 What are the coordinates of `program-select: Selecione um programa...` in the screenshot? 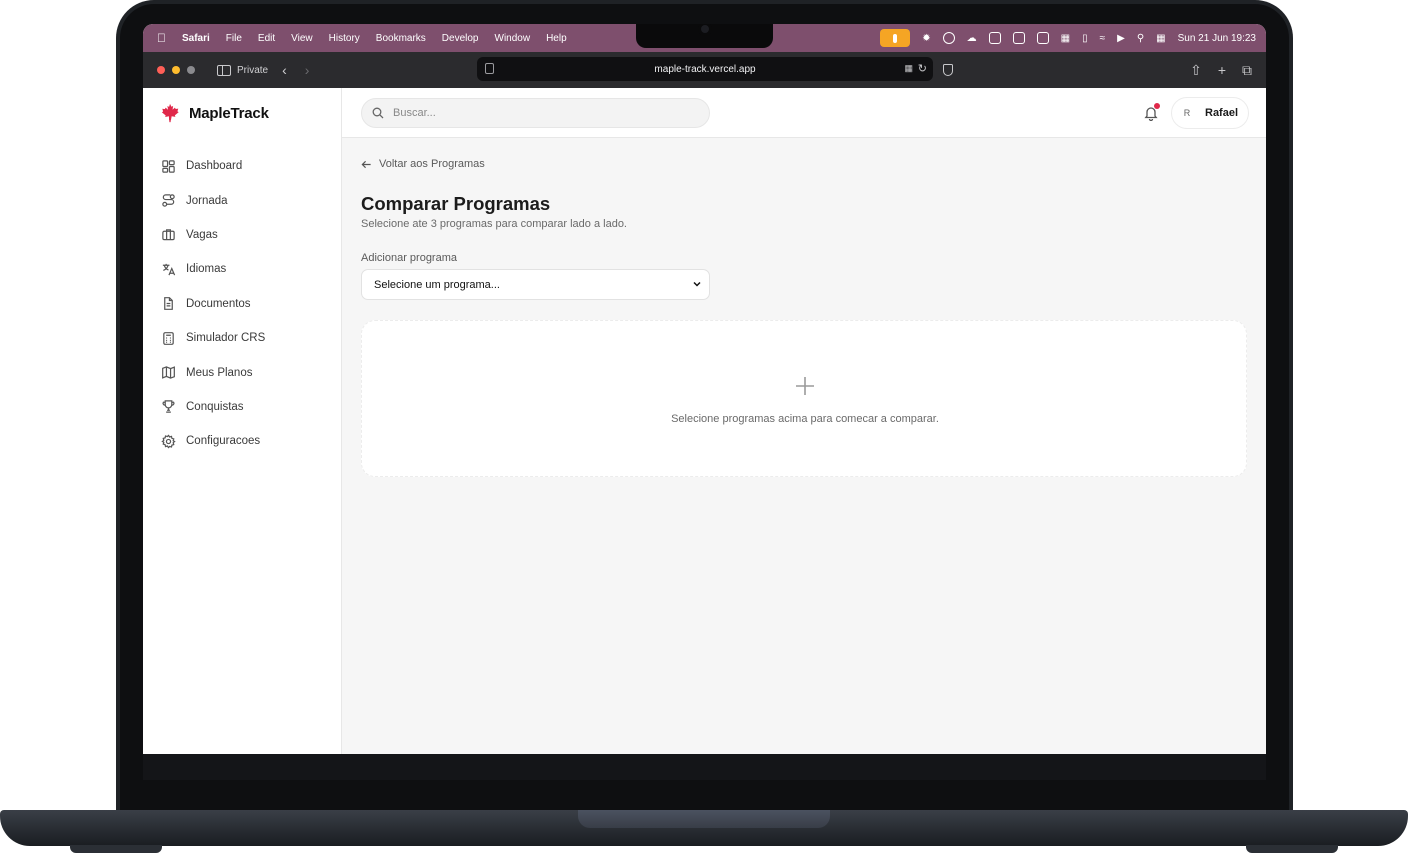 It's located at (535, 284).